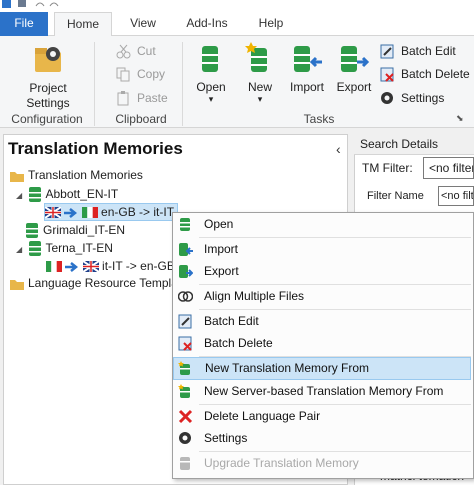 The image size is (474, 485). I want to click on open-label: Open, so click(211, 87).